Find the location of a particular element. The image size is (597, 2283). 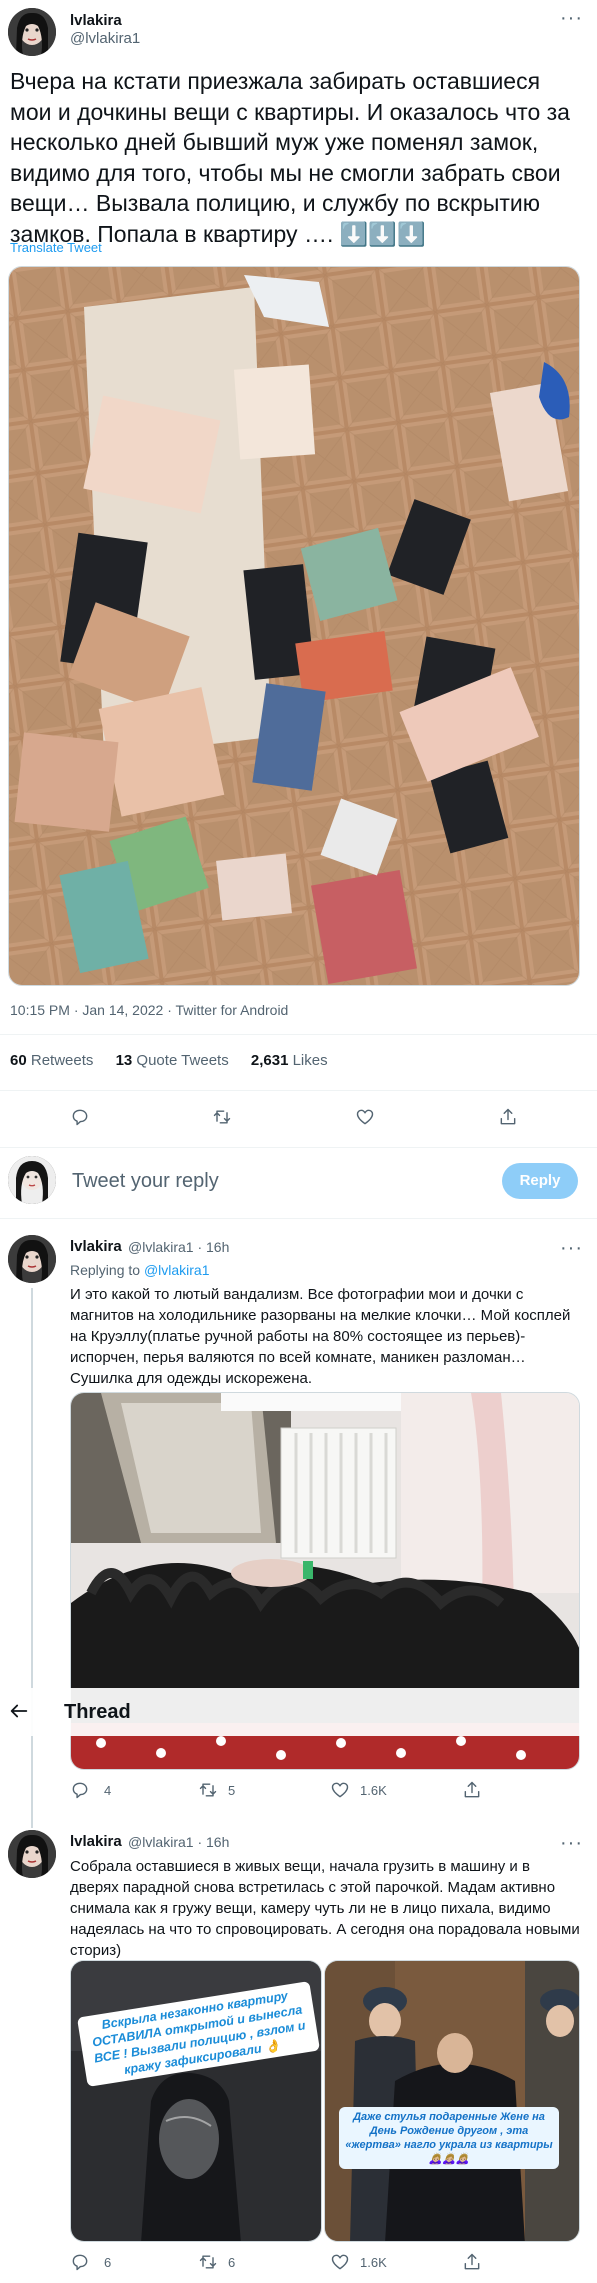

reply-actions: 6 6 1.6K is located at coordinates (298, 2267).